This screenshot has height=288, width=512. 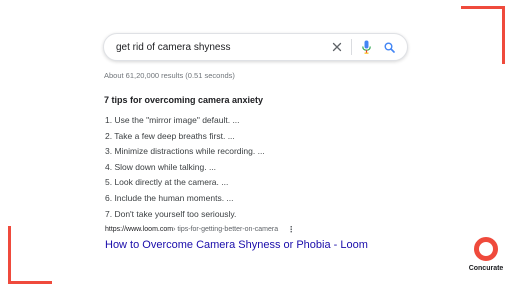 I want to click on featured-snippet-title: 7 tips for overcoming camera anxiety, so click(x=184, y=100).